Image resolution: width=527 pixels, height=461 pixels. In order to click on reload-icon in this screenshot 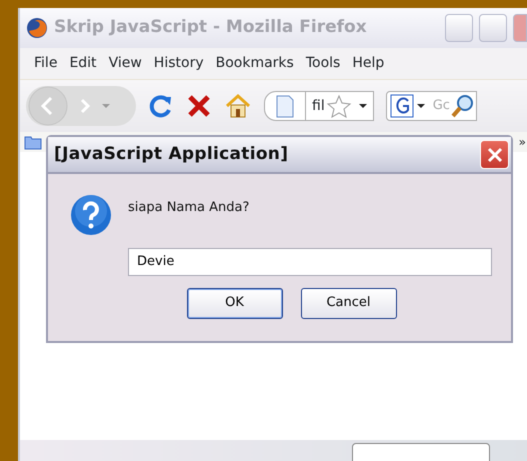, I will do `click(161, 106)`.